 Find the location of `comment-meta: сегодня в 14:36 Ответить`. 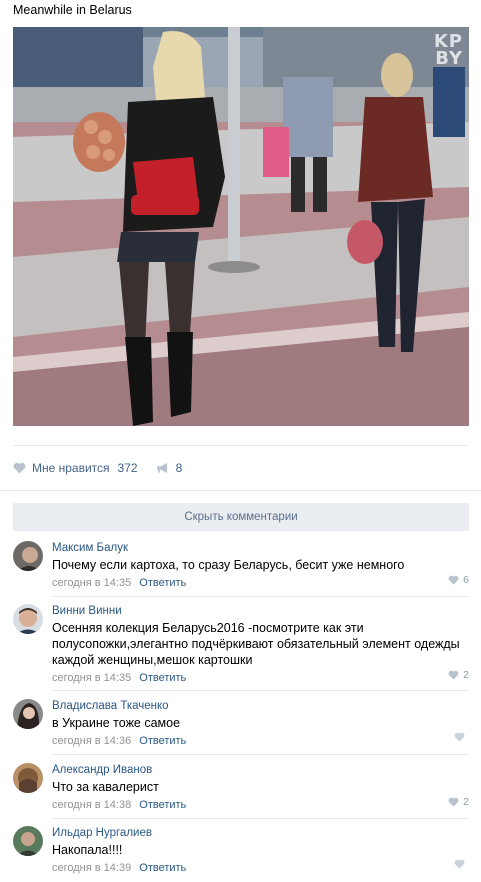

comment-meta: сегодня в 14:36 Ответить is located at coordinates (260, 741).